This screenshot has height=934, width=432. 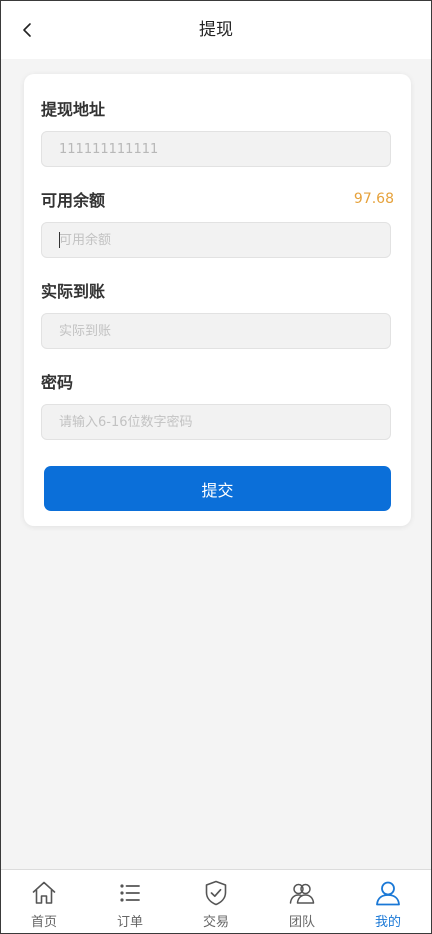 I want to click on page-title: 提现, so click(x=216, y=30).